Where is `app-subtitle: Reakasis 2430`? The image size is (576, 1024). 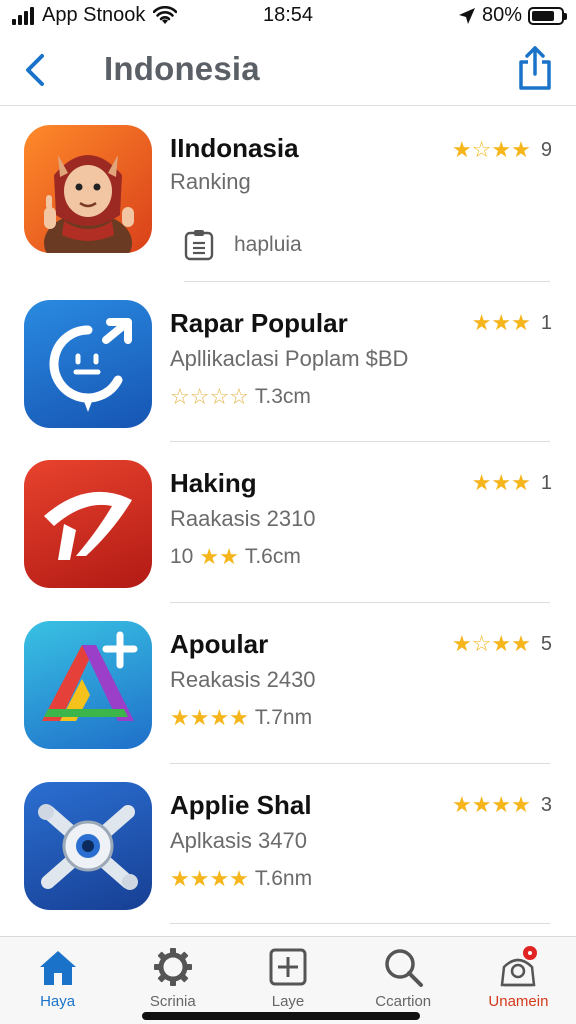 app-subtitle: Reakasis 2430 is located at coordinates (243, 679).